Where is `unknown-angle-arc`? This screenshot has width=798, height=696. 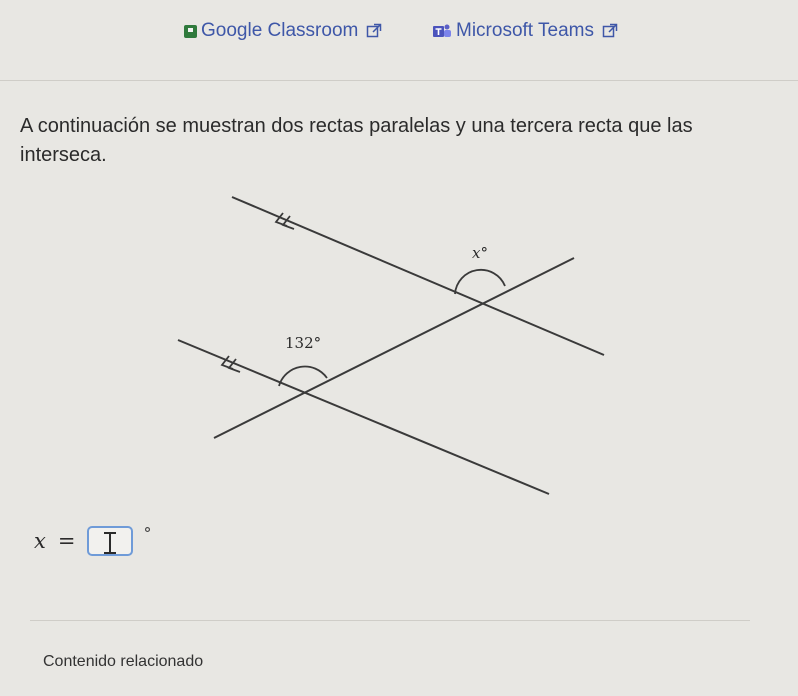
unknown-angle-arc is located at coordinates (480, 282).